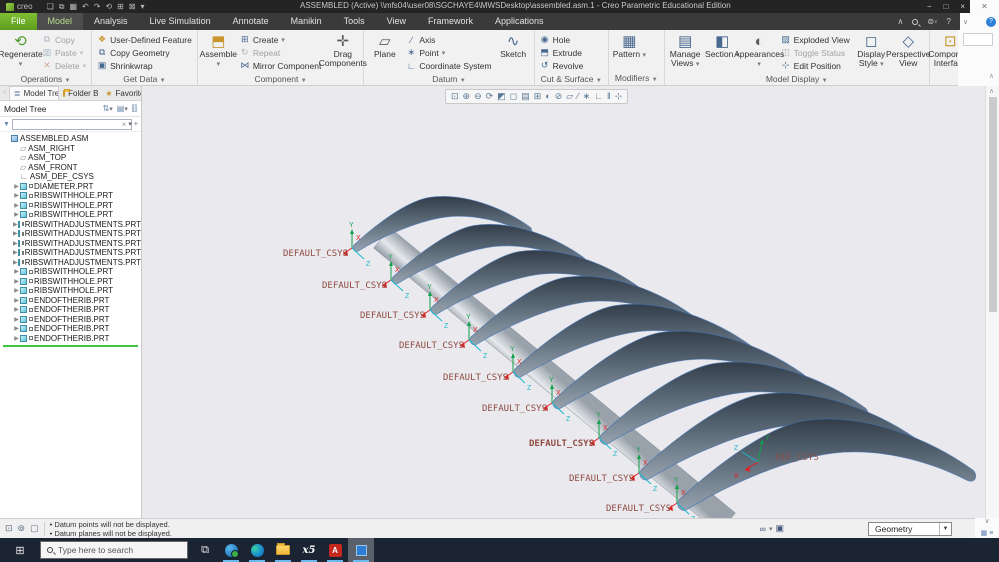 This screenshot has width=999, height=562. I want to click on selection-filter: Geometry ▼, so click(910, 529).